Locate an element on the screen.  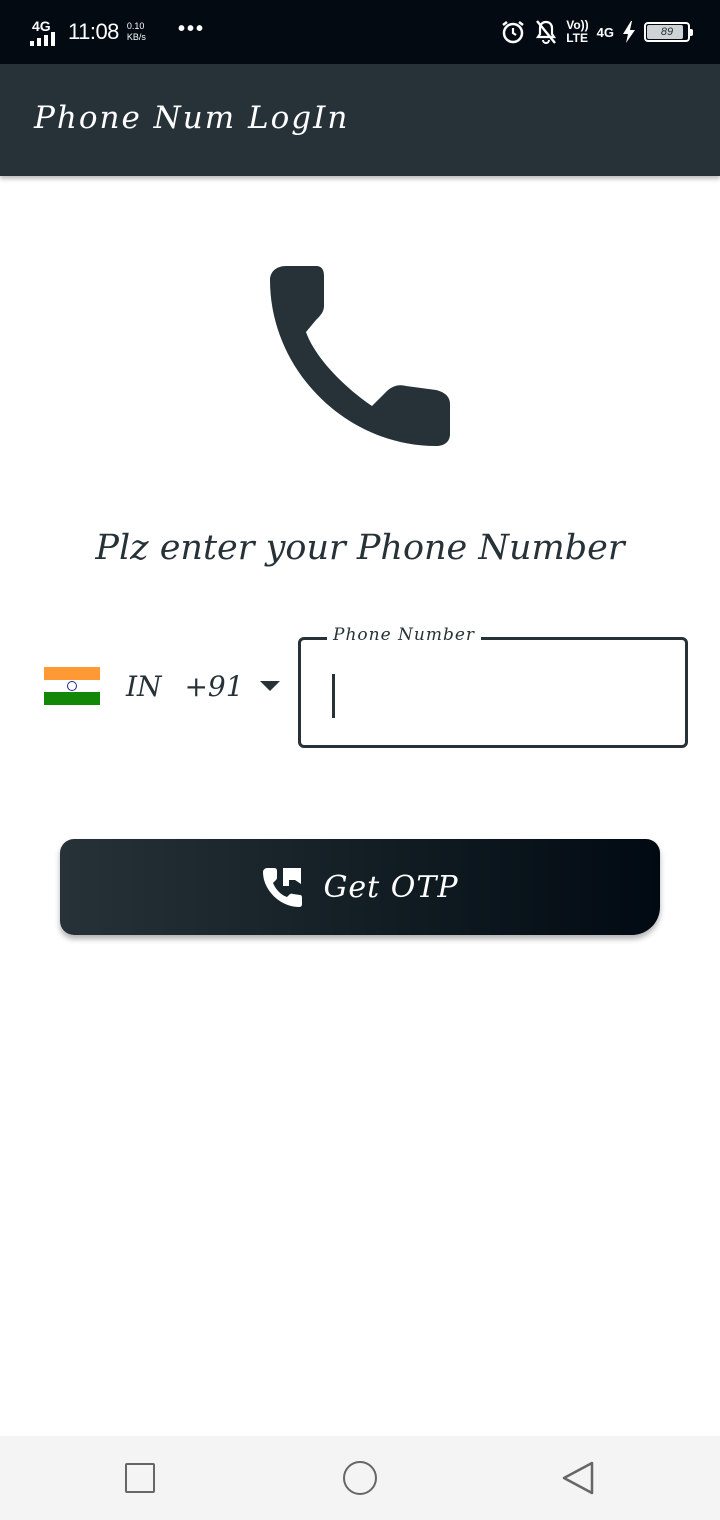
country-code: IN +91 is located at coordinates (185, 686).